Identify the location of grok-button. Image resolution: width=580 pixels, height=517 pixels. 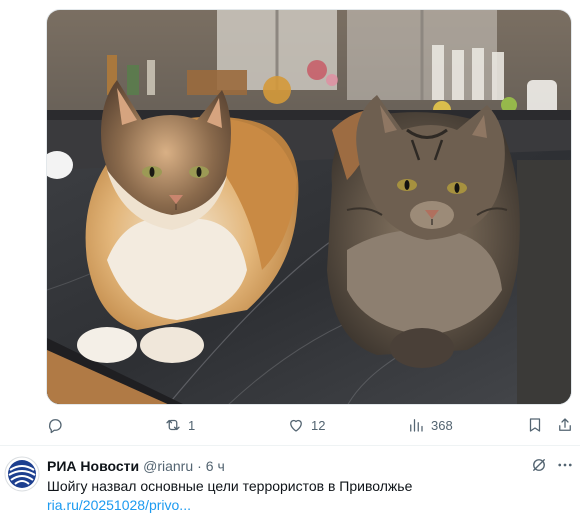
(539, 465).